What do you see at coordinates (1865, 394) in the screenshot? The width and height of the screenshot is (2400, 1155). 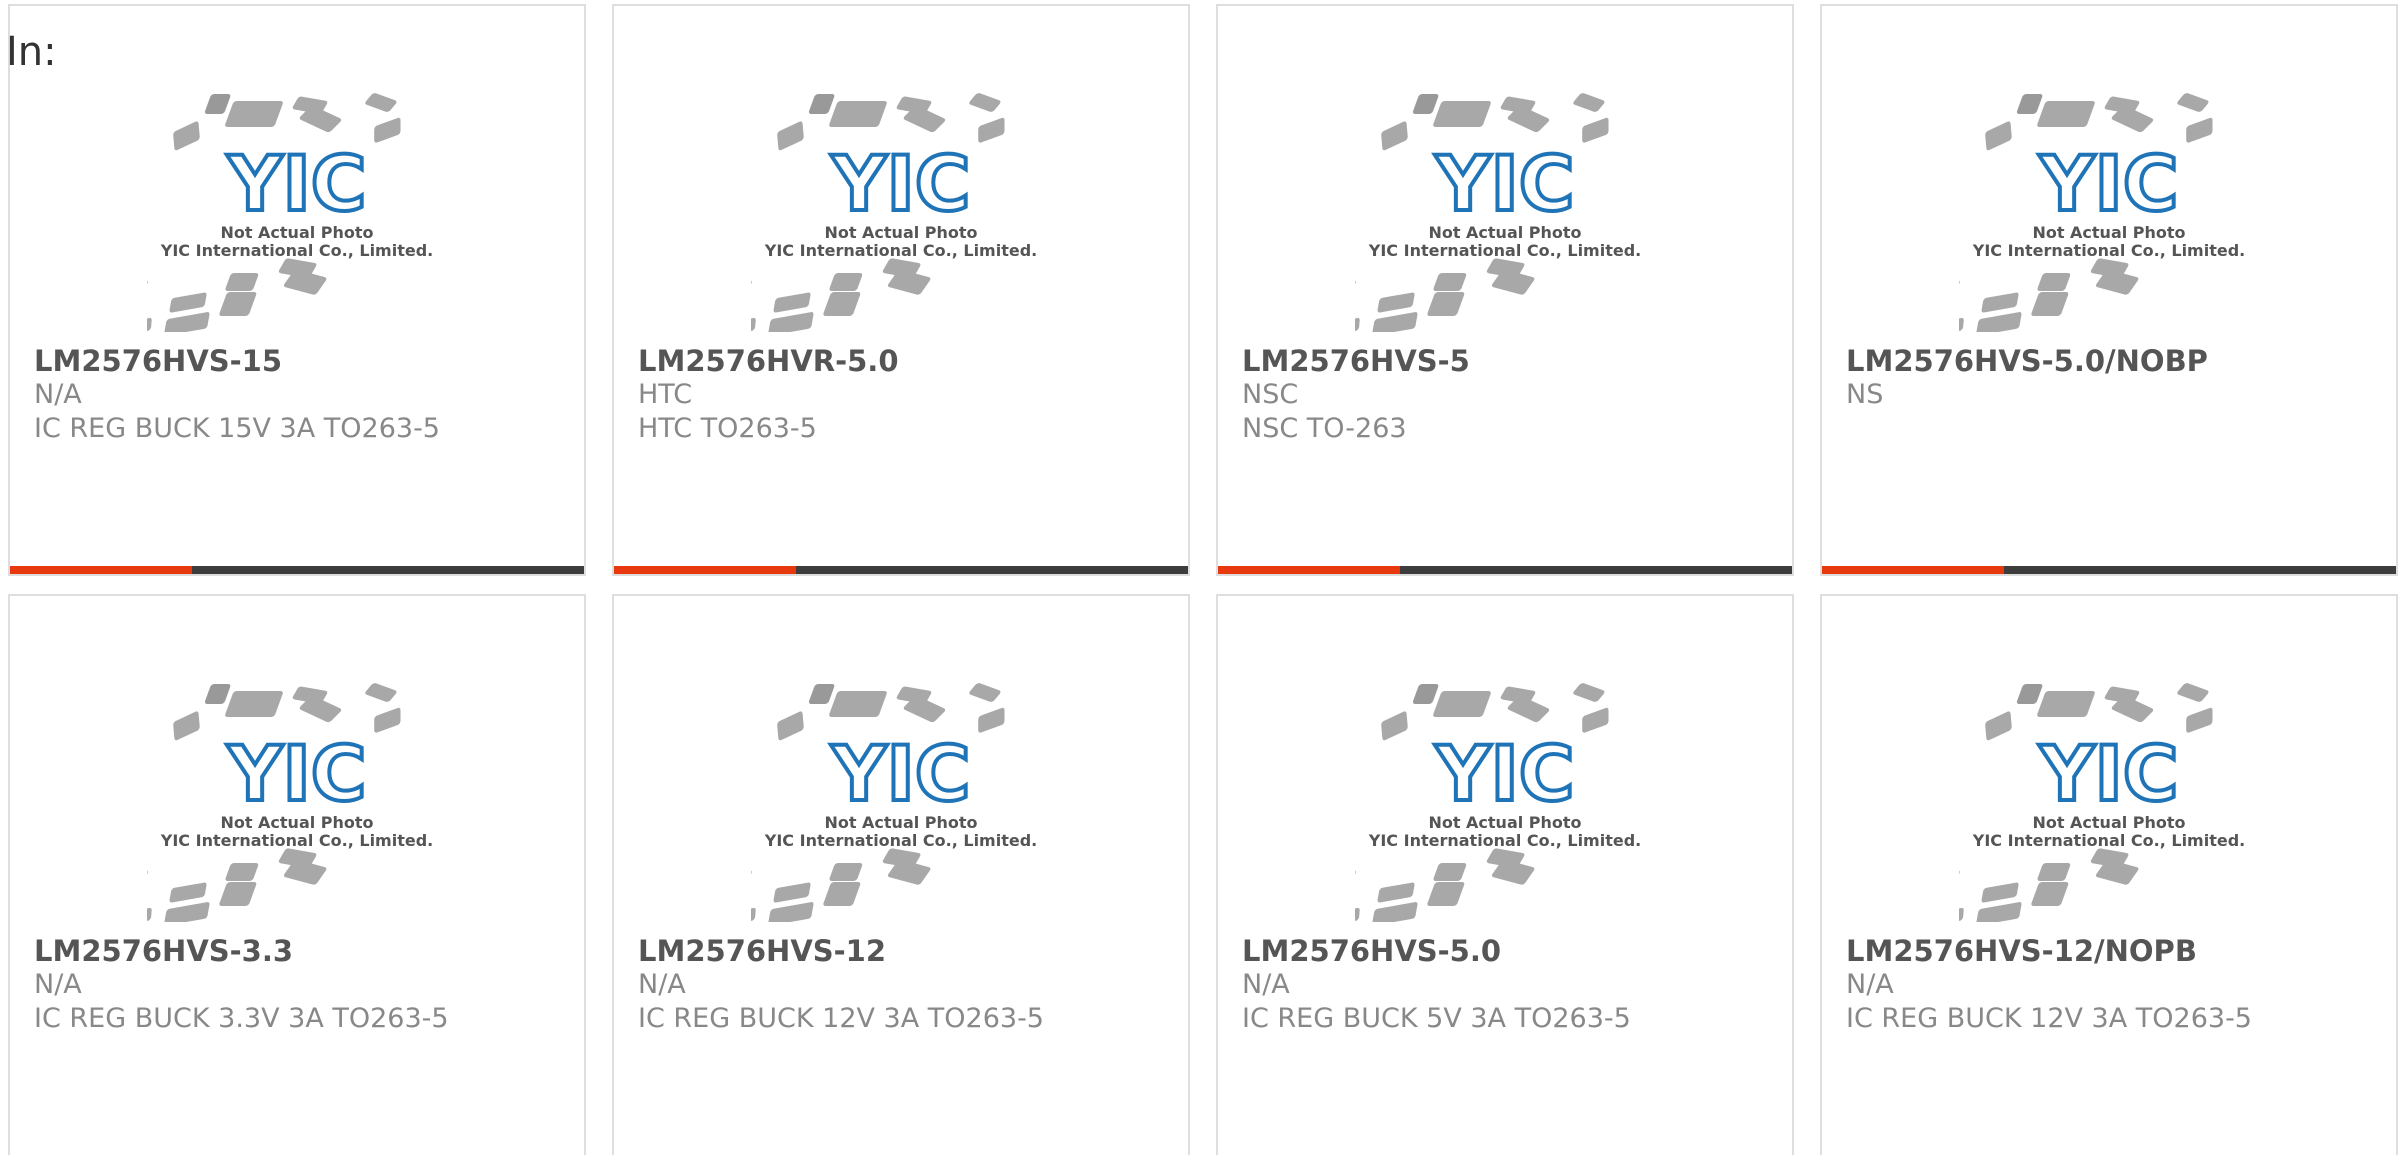 I see `manufacturer-label: NS` at bounding box center [1865, 394].